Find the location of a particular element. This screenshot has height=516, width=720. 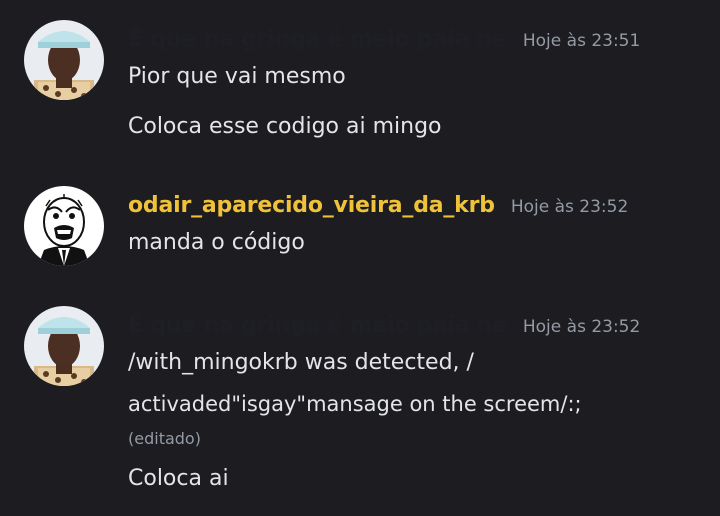

message-text: Coloca esse codigo ai mingo is located at coordinates (285, 126).